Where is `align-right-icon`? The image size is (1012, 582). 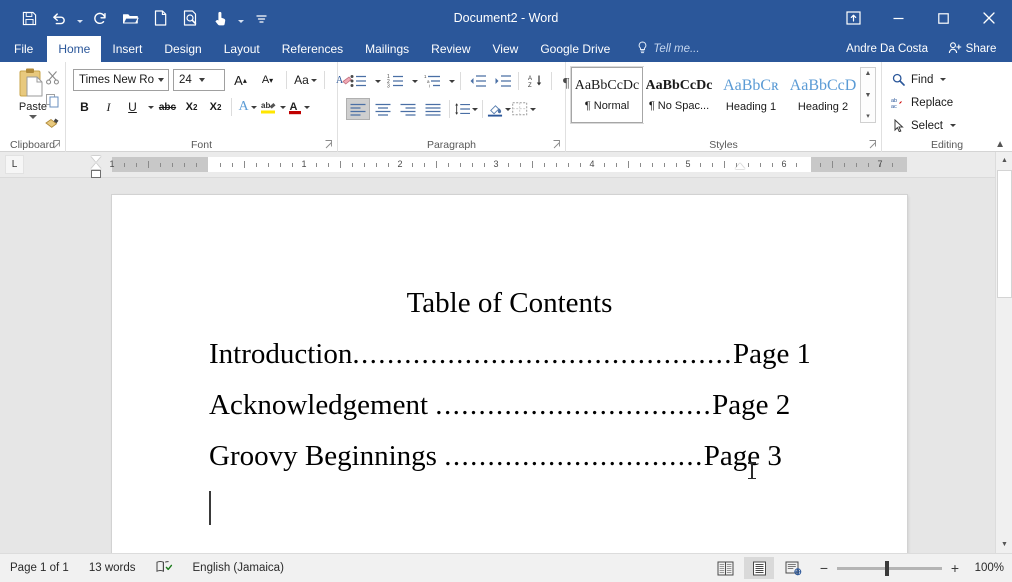
align-right-icon is located at coordinates (408, 109).